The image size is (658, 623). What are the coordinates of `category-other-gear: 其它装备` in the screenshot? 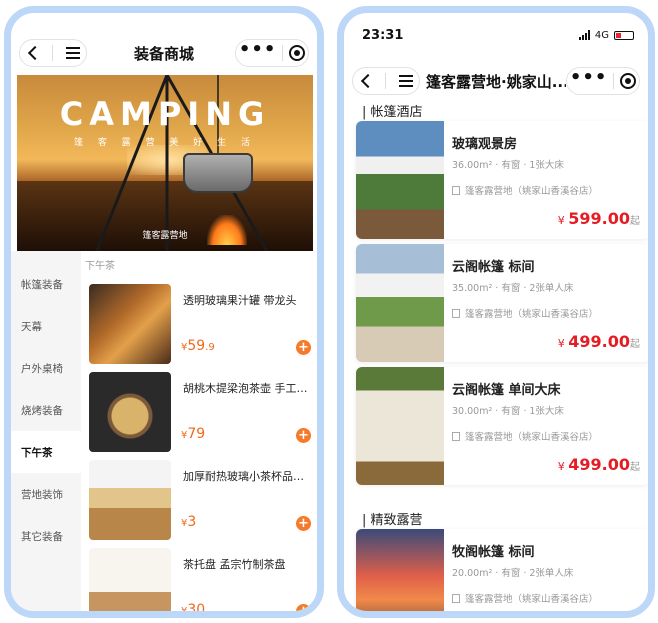 It's located at (46, 536).